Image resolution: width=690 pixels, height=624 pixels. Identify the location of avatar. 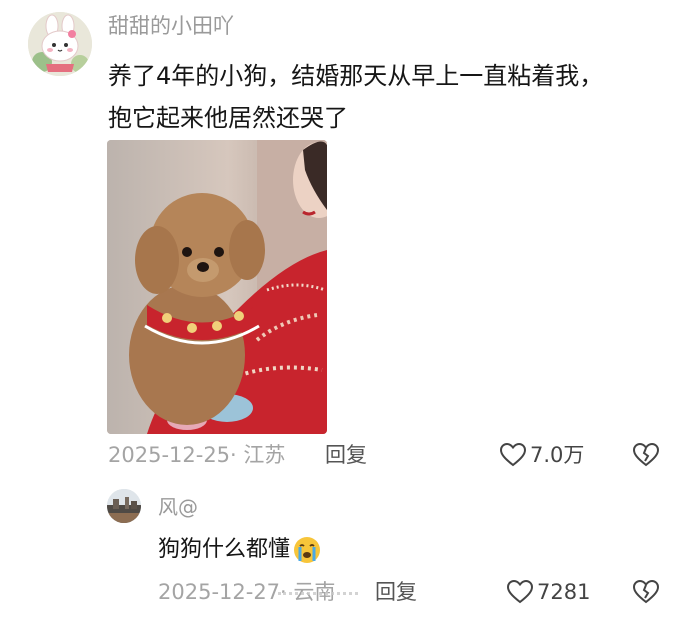
(60, 44).